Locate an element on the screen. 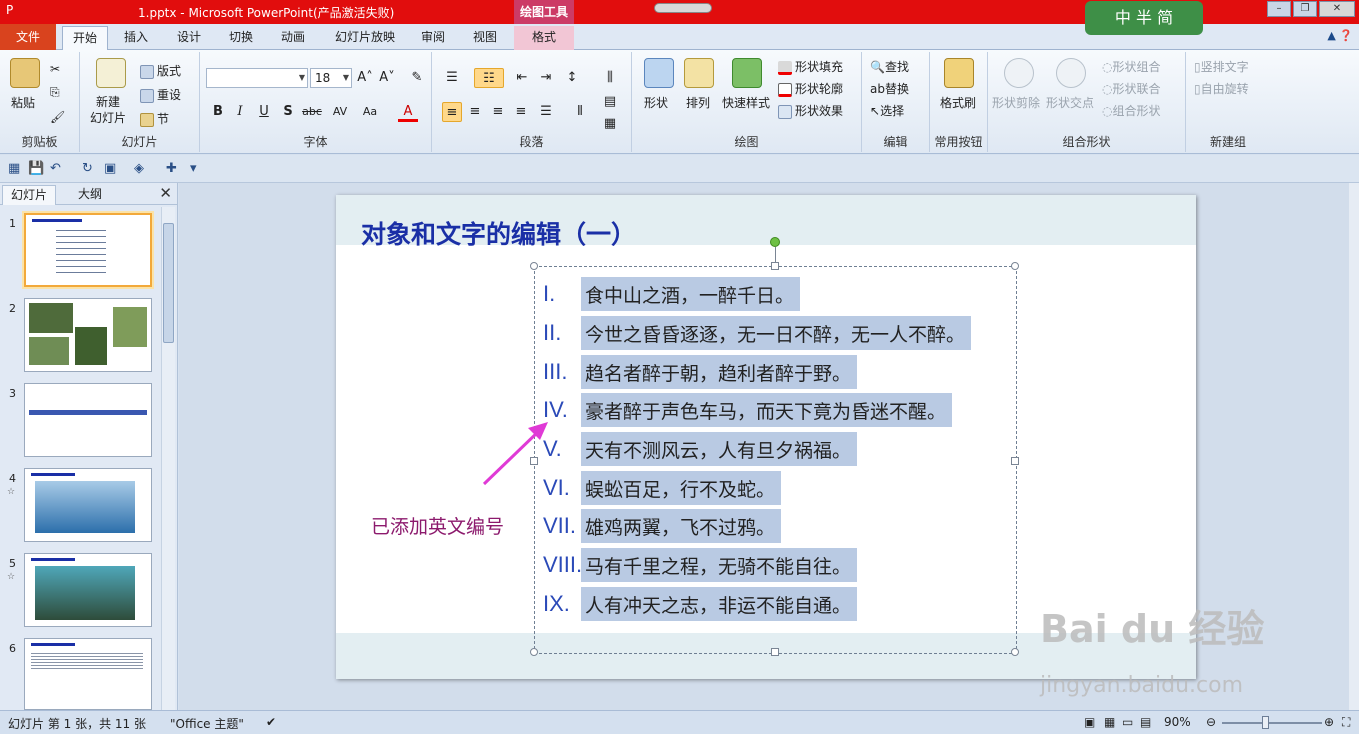 The image size is (1359, 734). line-spacing-icon: ↕ is located at coordinates (572, 78).